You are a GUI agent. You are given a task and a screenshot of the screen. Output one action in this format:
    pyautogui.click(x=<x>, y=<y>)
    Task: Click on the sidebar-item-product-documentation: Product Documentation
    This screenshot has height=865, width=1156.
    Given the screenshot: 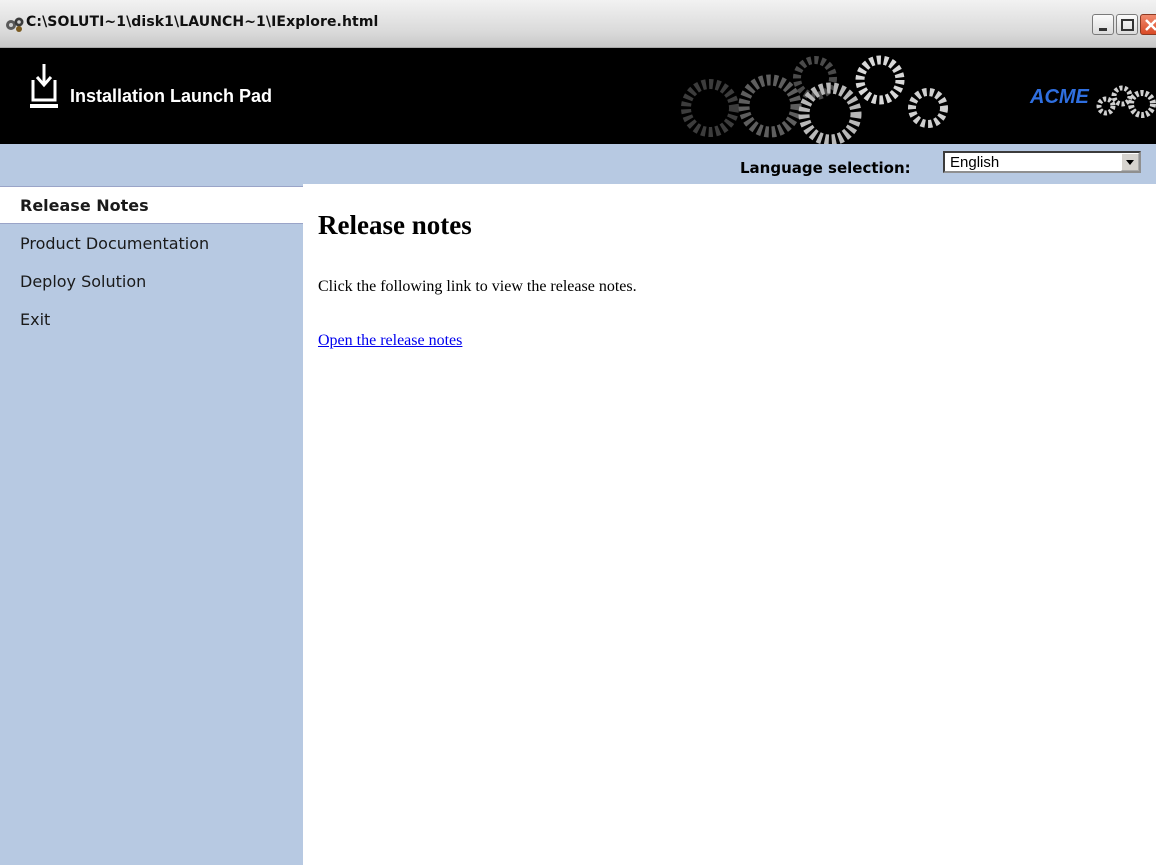 What is the action you would take?
    pyautogui.click(x=151, y=244)
    